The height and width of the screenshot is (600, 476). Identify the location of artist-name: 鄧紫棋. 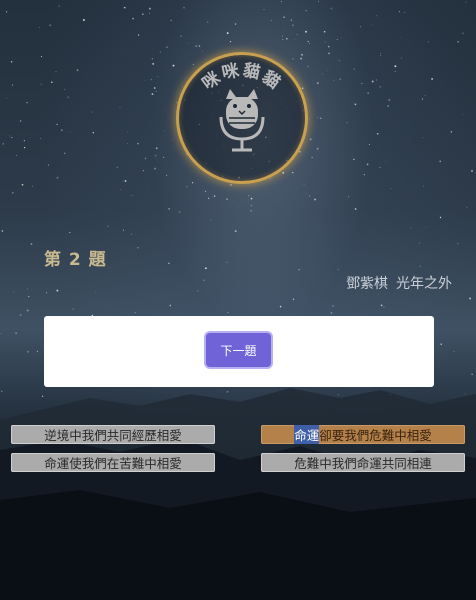
(367, 284).